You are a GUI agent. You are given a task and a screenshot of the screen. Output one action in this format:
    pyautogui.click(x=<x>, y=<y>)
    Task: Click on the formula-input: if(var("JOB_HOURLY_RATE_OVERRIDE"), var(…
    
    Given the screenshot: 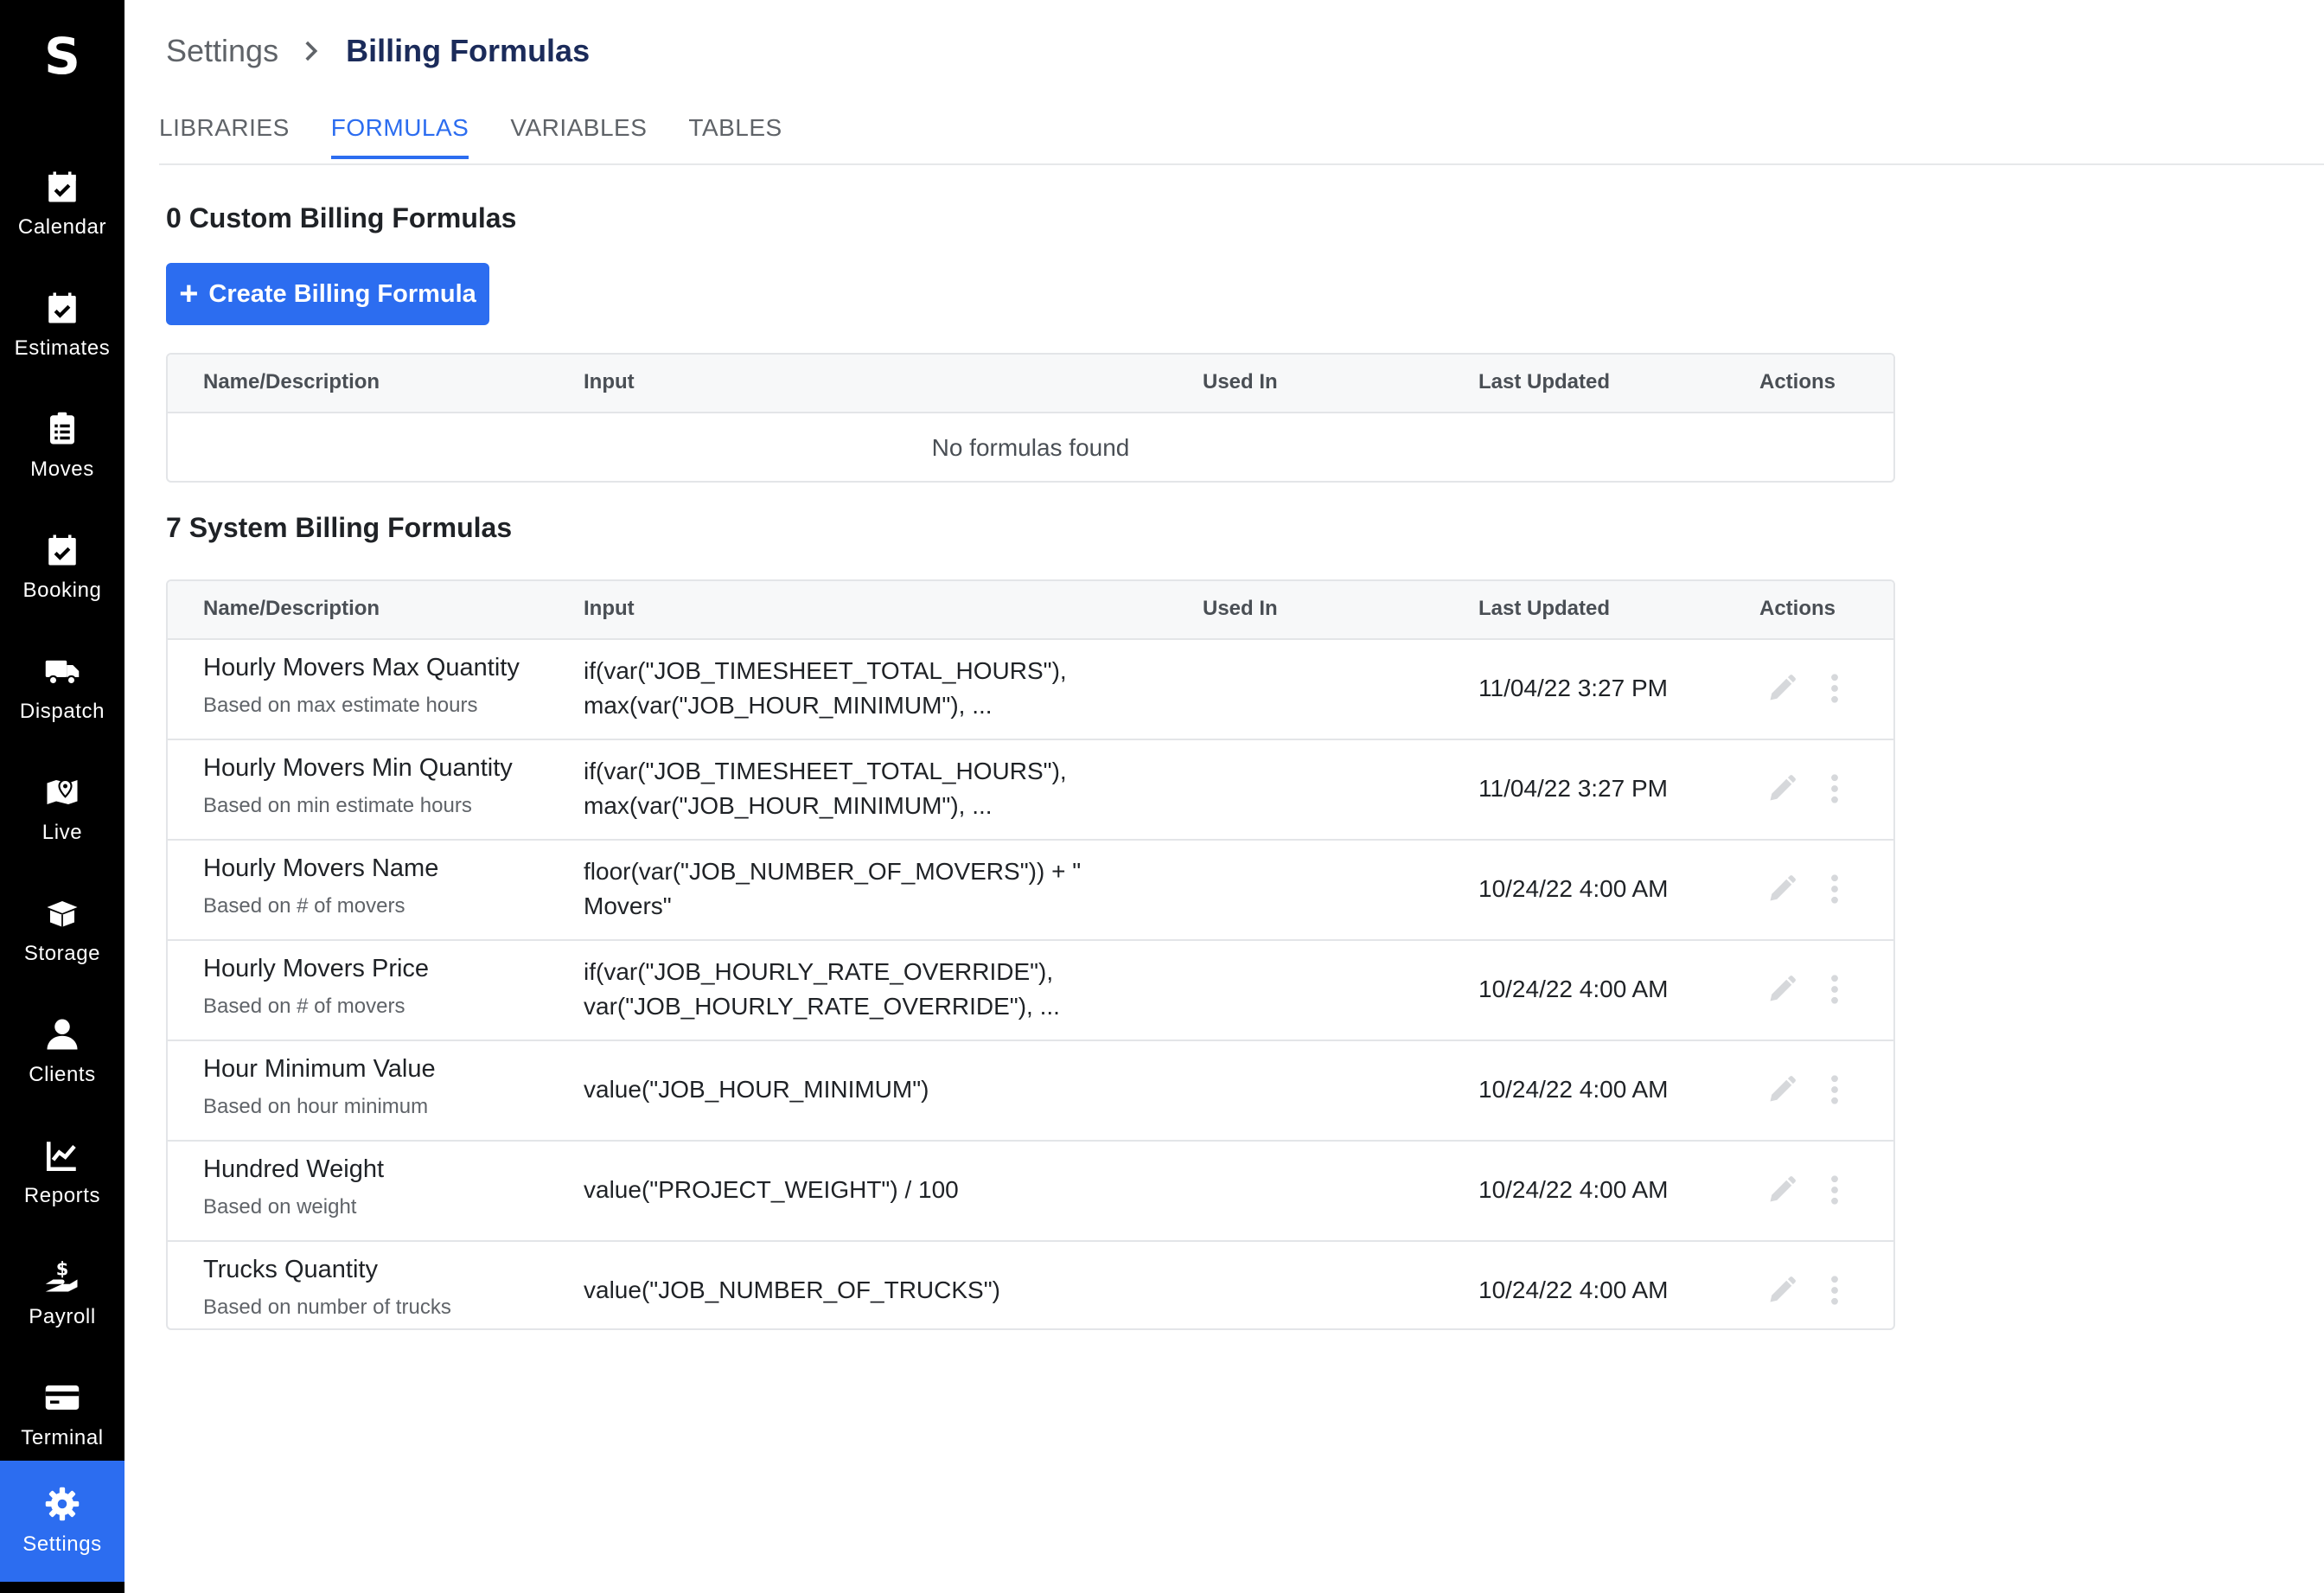 What is the action you would take?
    pyautogui.click(x=822, y=989)
    